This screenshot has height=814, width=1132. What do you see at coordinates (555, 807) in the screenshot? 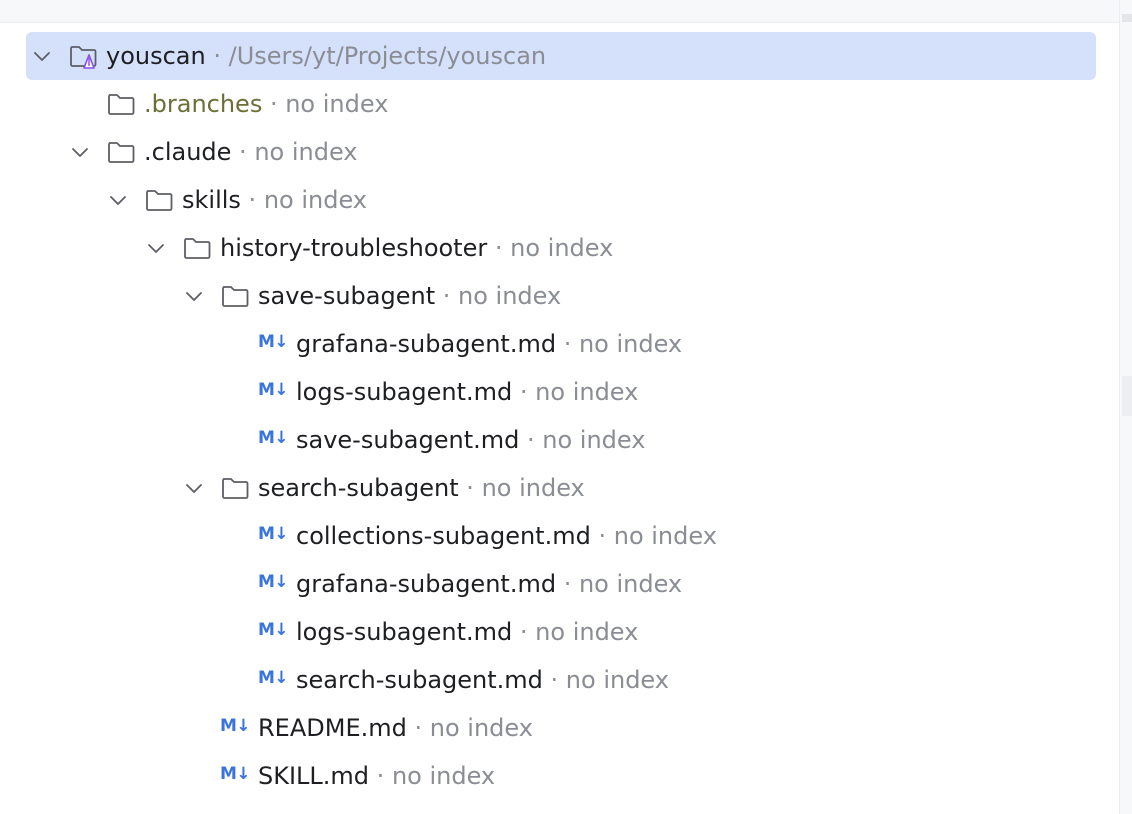
I see `tree-row-partial` at bounding box center [555, 807].